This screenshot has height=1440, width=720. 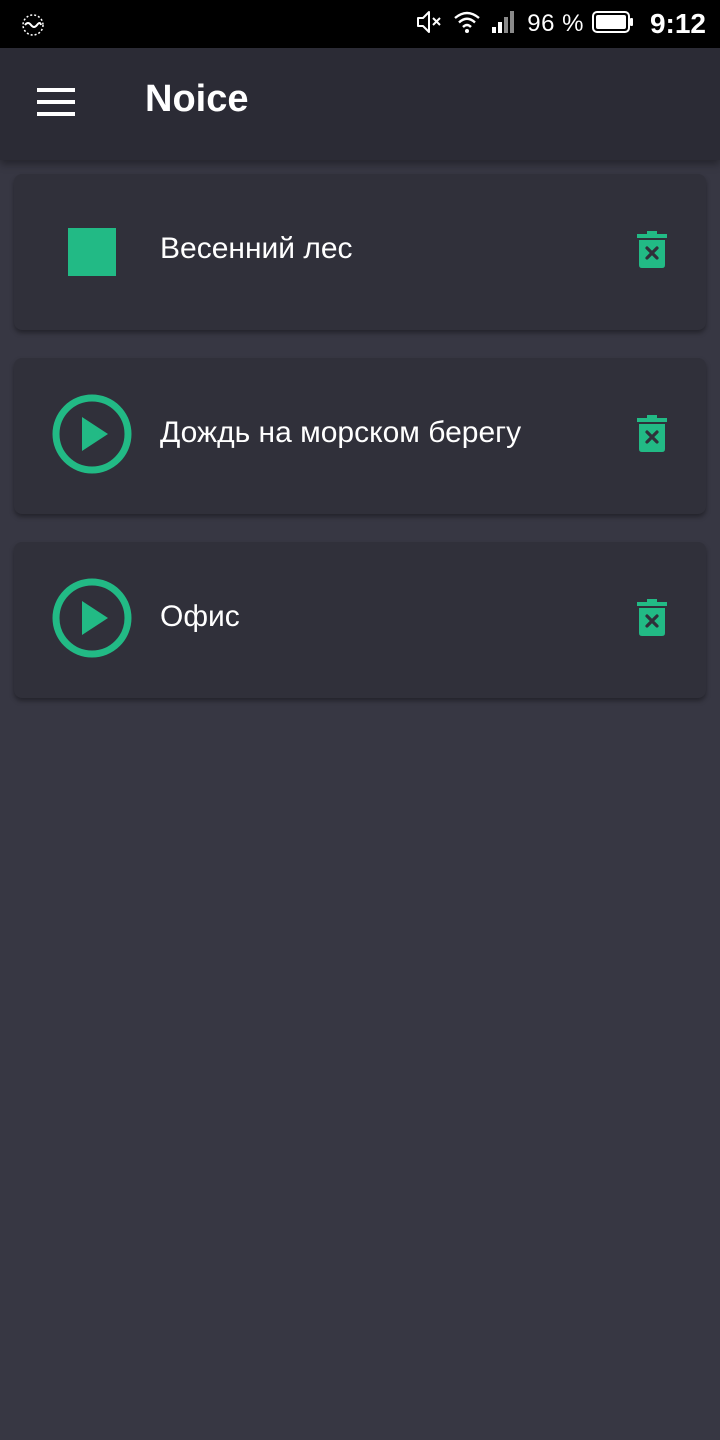 I want to click on mute-icon, so click(x=429, y=24).